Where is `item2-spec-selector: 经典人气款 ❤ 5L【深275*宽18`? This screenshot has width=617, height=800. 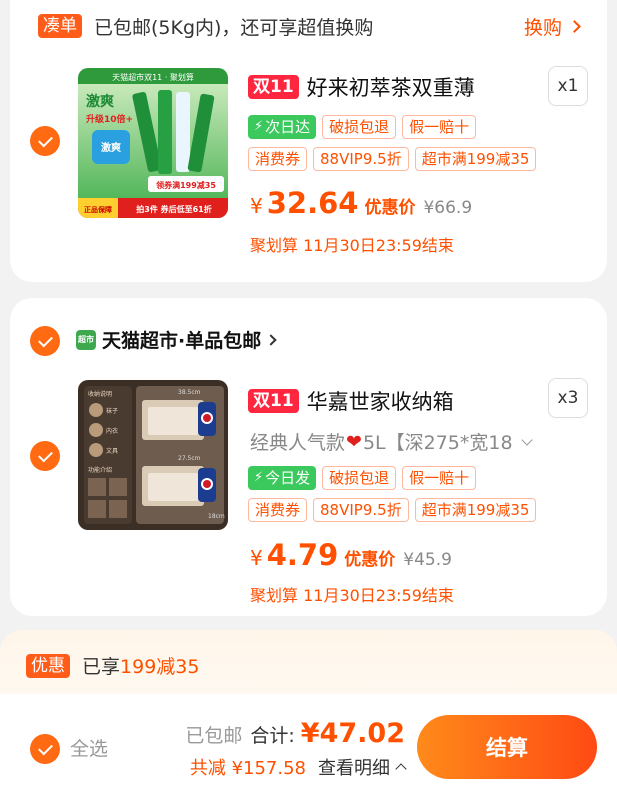 item2-spec-selector: 经典人气款 ❤ 5L【深275*宽18 is located at coordinates (391, 441).